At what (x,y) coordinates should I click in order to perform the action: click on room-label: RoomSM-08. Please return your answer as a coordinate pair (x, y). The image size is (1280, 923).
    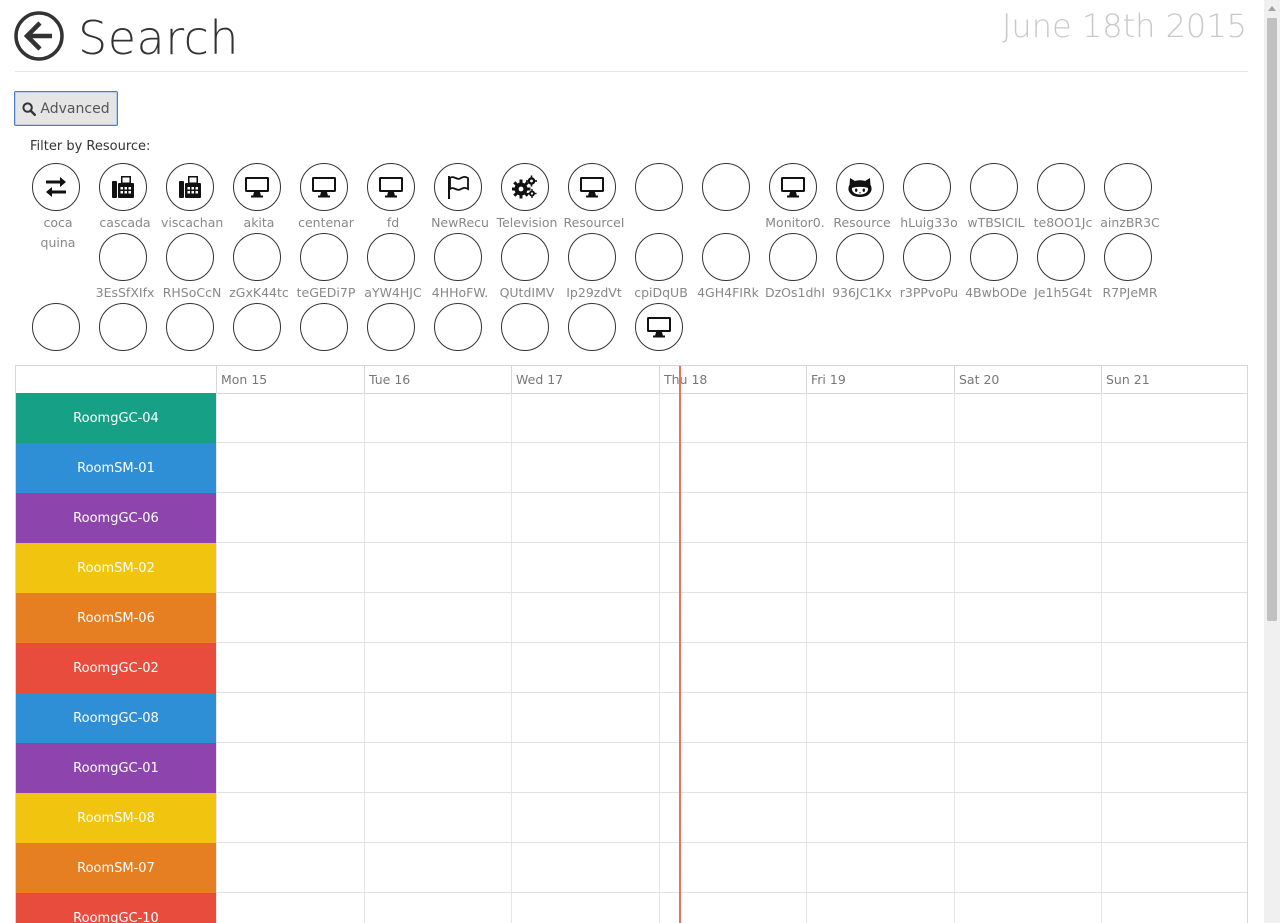
    Looking at the image, I should click on (116, 818).